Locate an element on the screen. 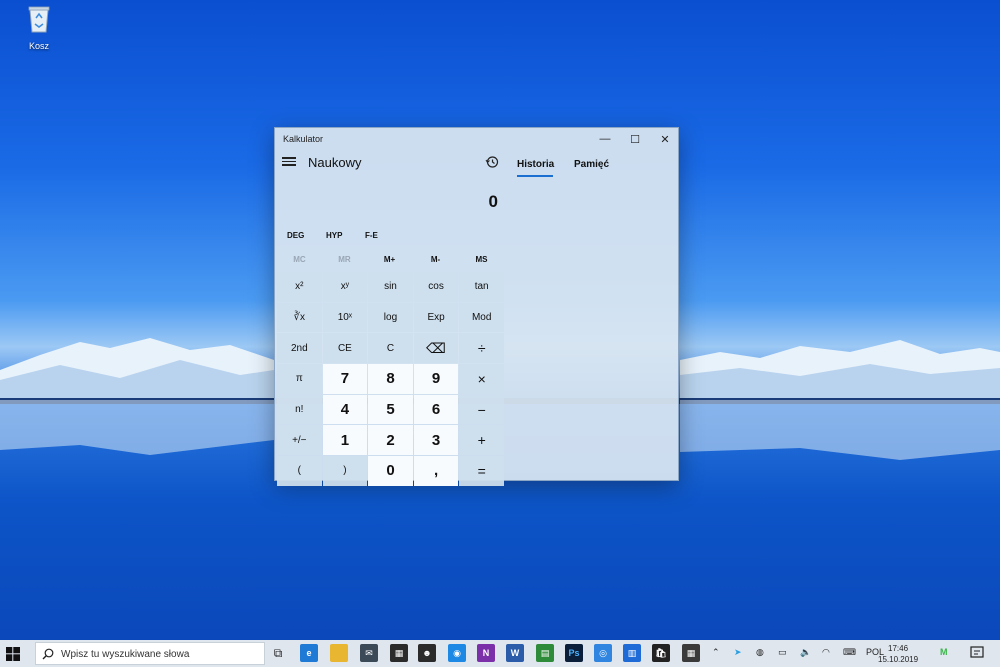 This screenshot has width=1000, height=667. ms-button: MS is located at coordinates (481, 259).